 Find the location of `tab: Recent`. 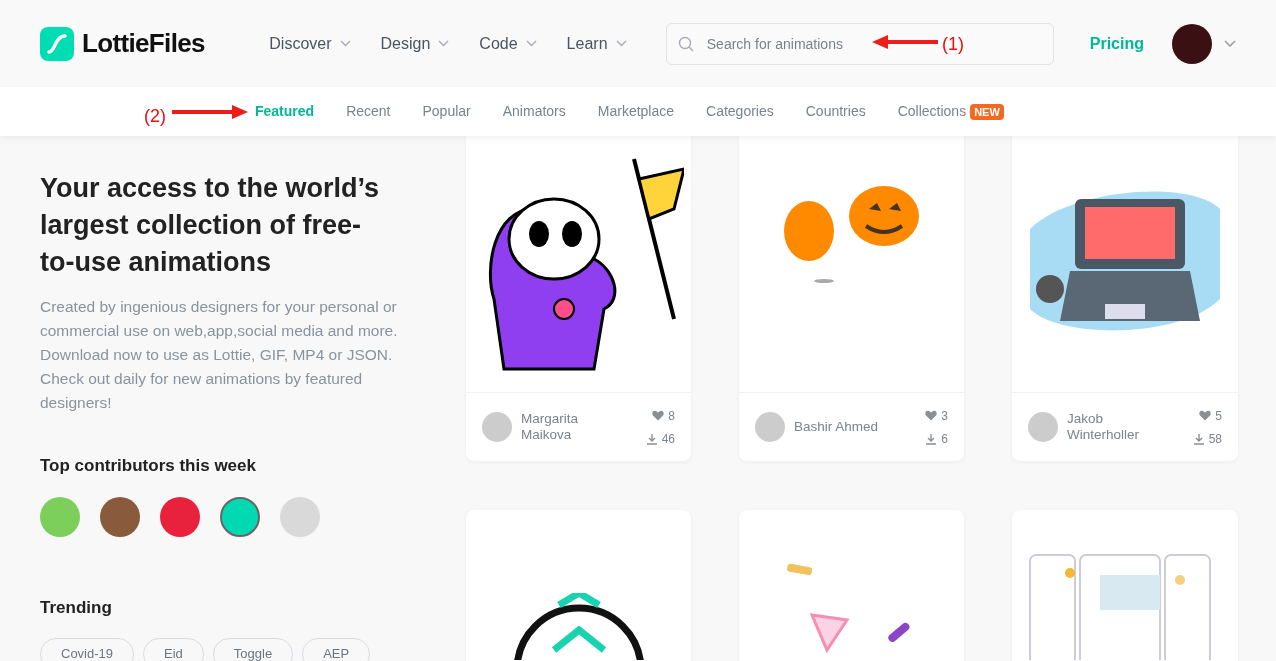

tab: Recent is located at coordinates (368, 111).